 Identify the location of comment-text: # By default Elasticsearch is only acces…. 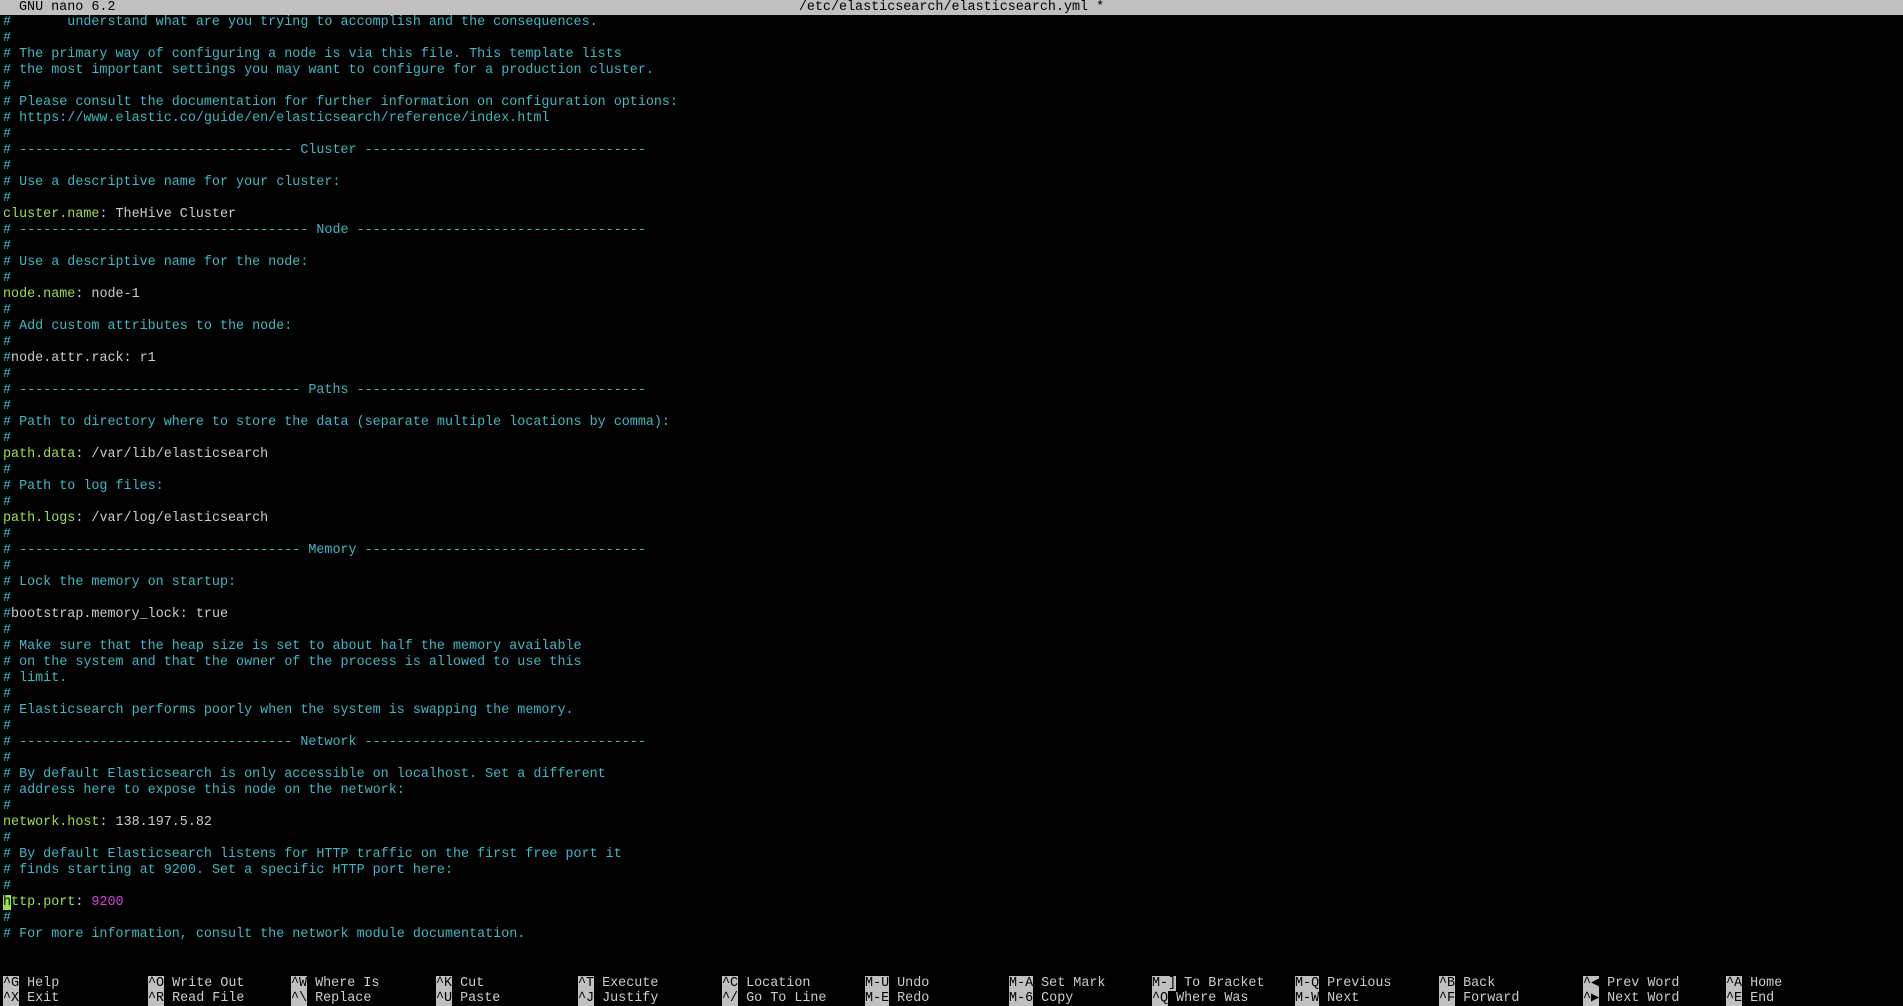
(304, 774).